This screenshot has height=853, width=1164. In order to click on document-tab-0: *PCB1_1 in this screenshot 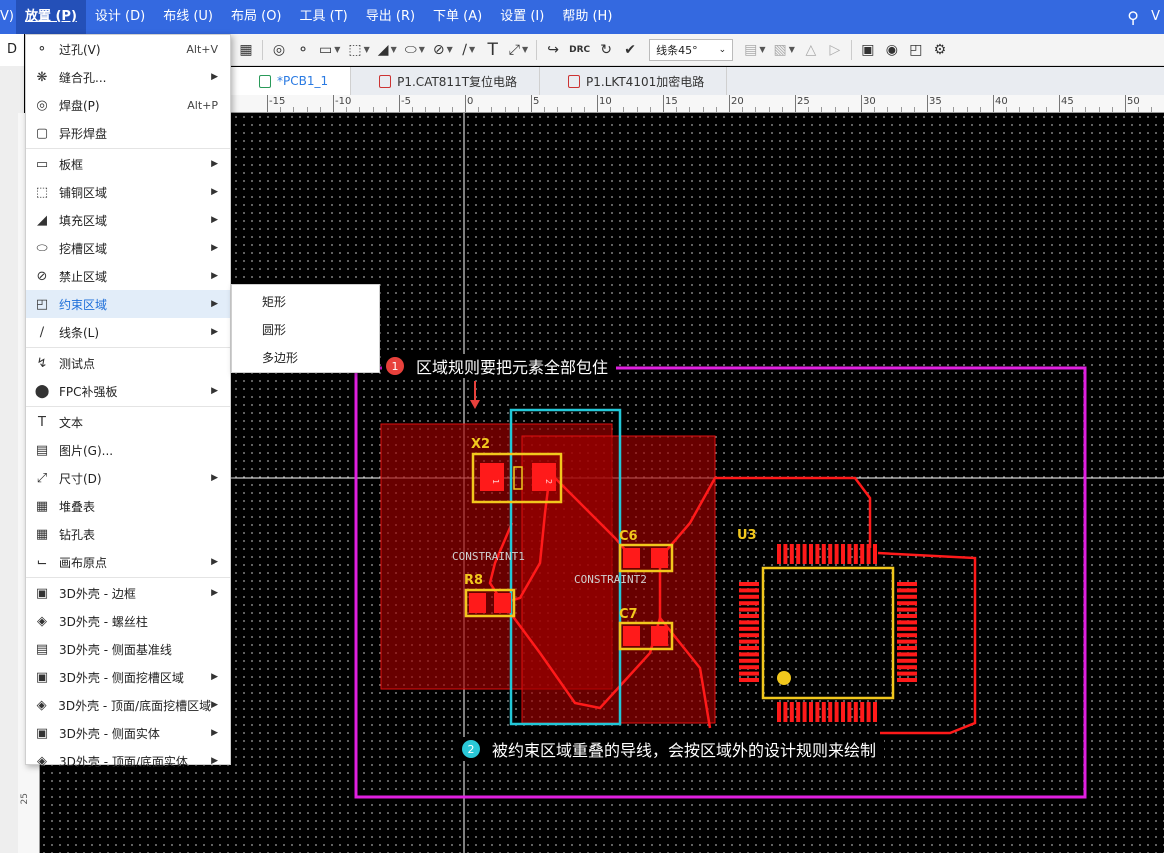, I will do `click(291, 81)`.